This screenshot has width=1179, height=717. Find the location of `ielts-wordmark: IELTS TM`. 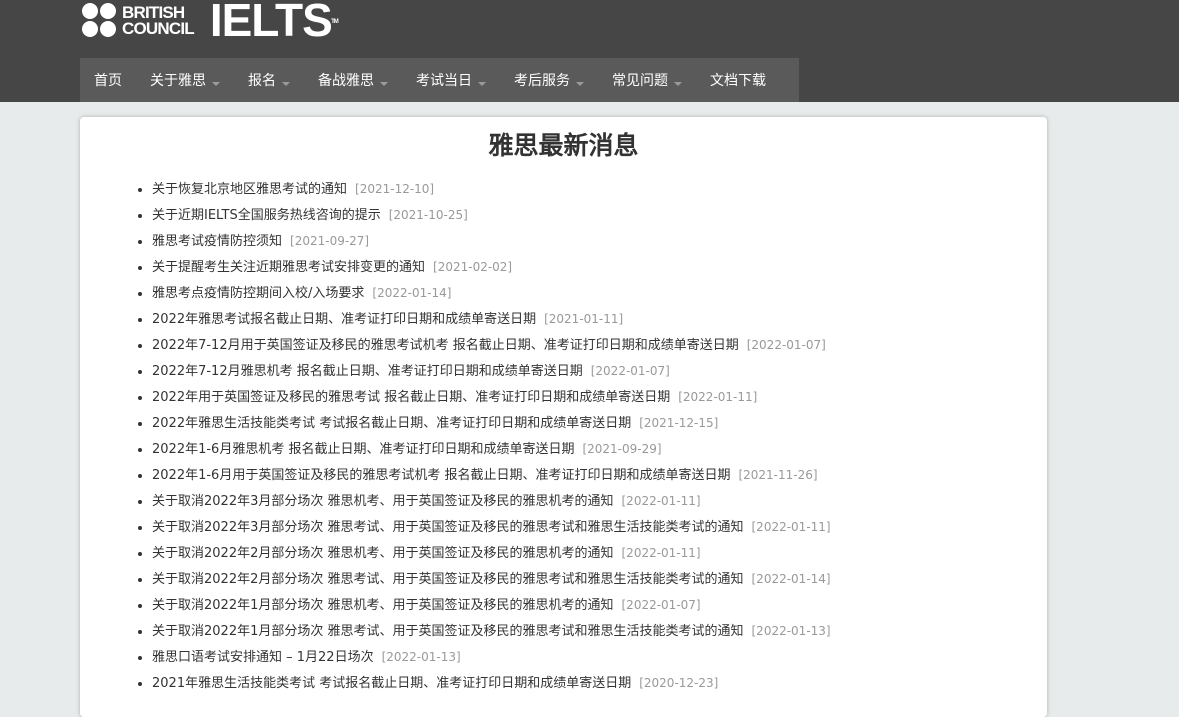

ielts-wordmark: IELTS TM is located at coordinates (274, 21).